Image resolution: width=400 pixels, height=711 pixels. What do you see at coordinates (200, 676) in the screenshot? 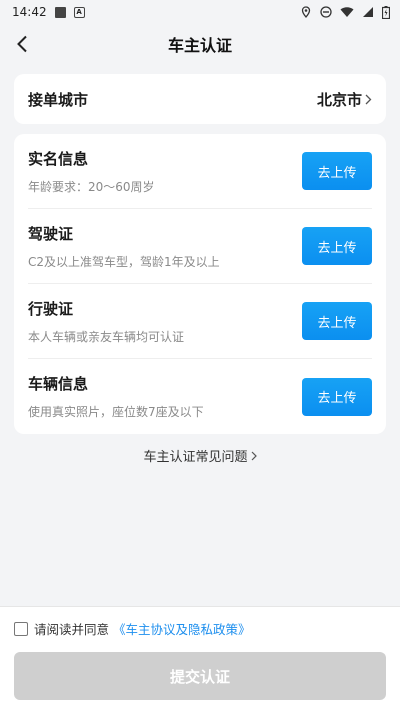
I see `submit-button: 提交认证` at bounding box center [200, 676].